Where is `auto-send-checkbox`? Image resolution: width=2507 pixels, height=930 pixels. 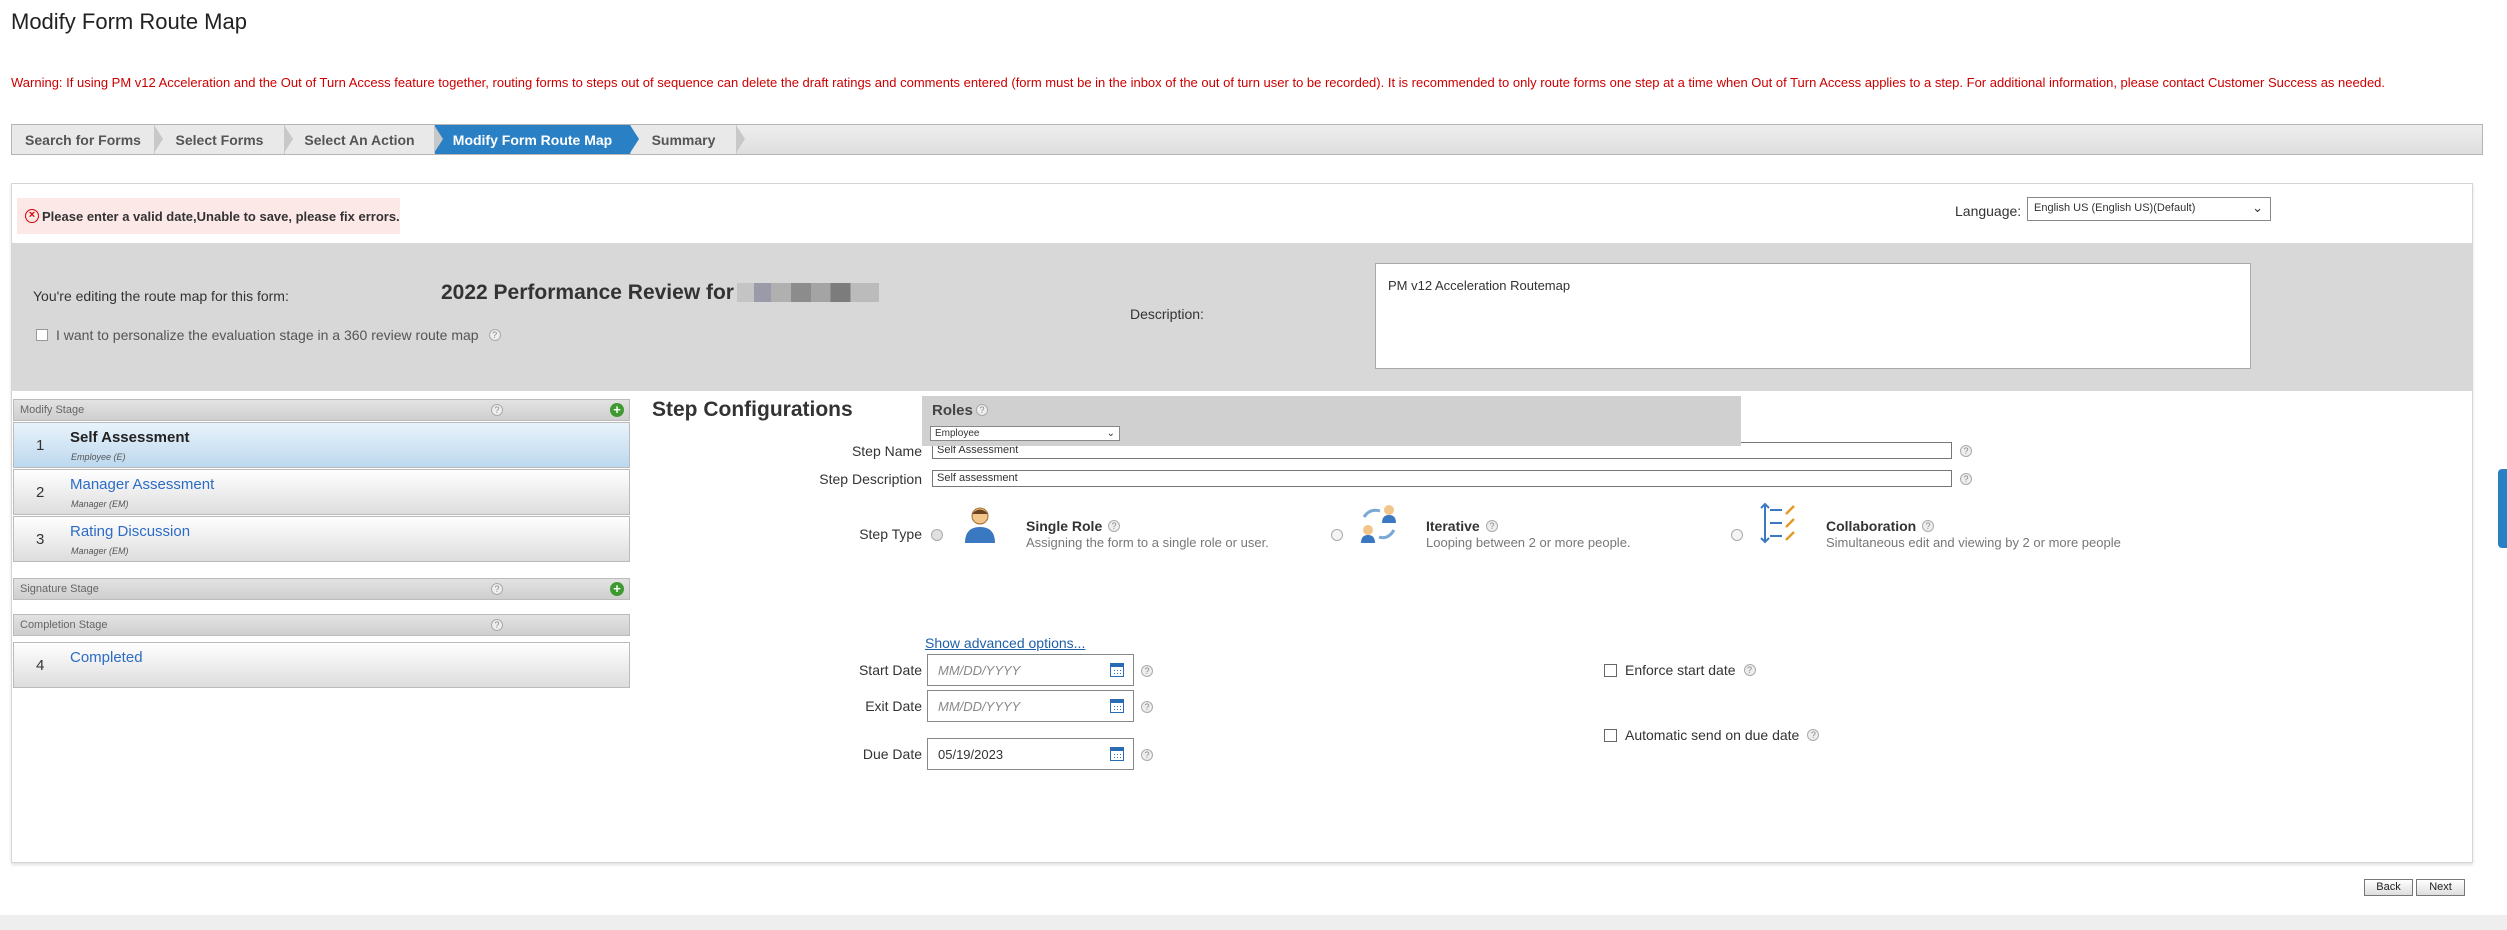
auto-send-checkbox is located at coordinates (1610, 735).